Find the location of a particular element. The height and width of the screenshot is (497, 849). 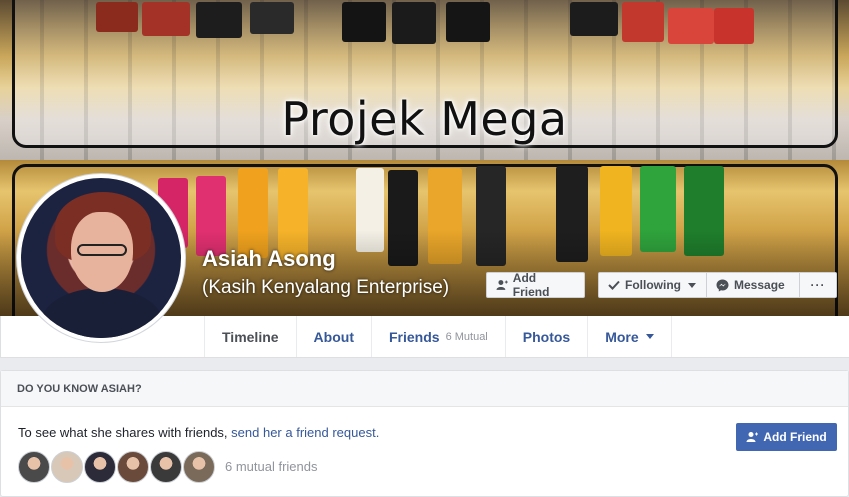

add-friend-primary-label: Add Friend is located at coordinates (795, 437).